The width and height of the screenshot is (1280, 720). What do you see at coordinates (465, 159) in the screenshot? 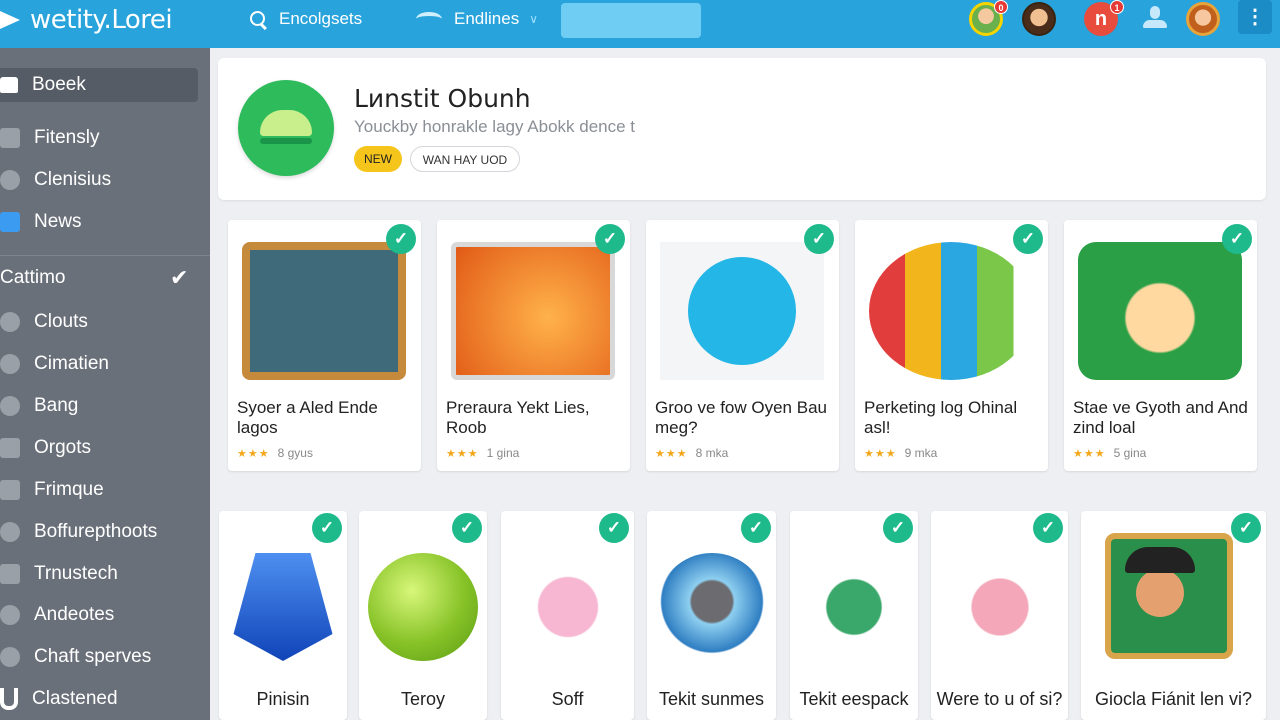
I see `tag-button: WAN HAY UOD` at bounding box center [465, 159].